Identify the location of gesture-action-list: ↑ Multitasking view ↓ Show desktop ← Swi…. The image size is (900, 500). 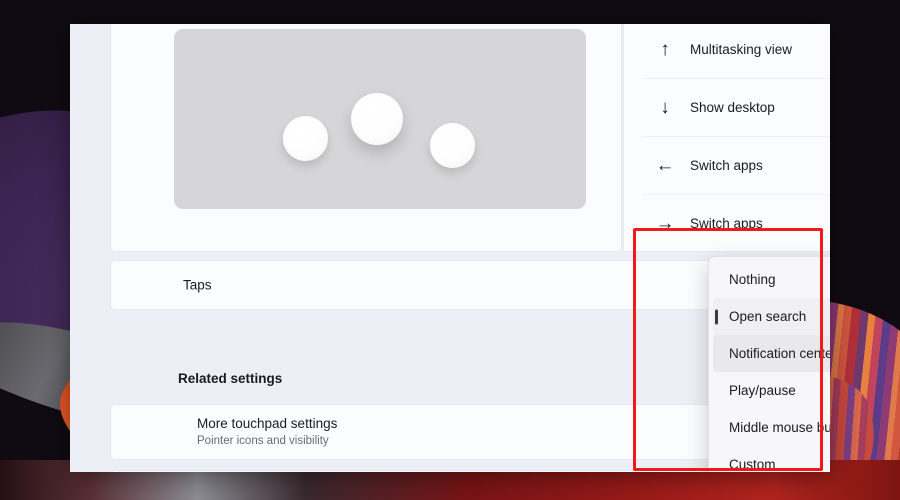
(727, 138).